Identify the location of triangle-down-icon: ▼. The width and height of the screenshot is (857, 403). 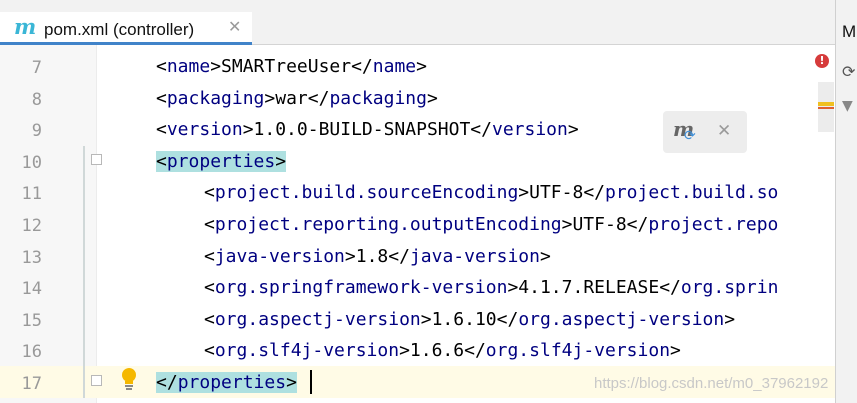
(847, 106).